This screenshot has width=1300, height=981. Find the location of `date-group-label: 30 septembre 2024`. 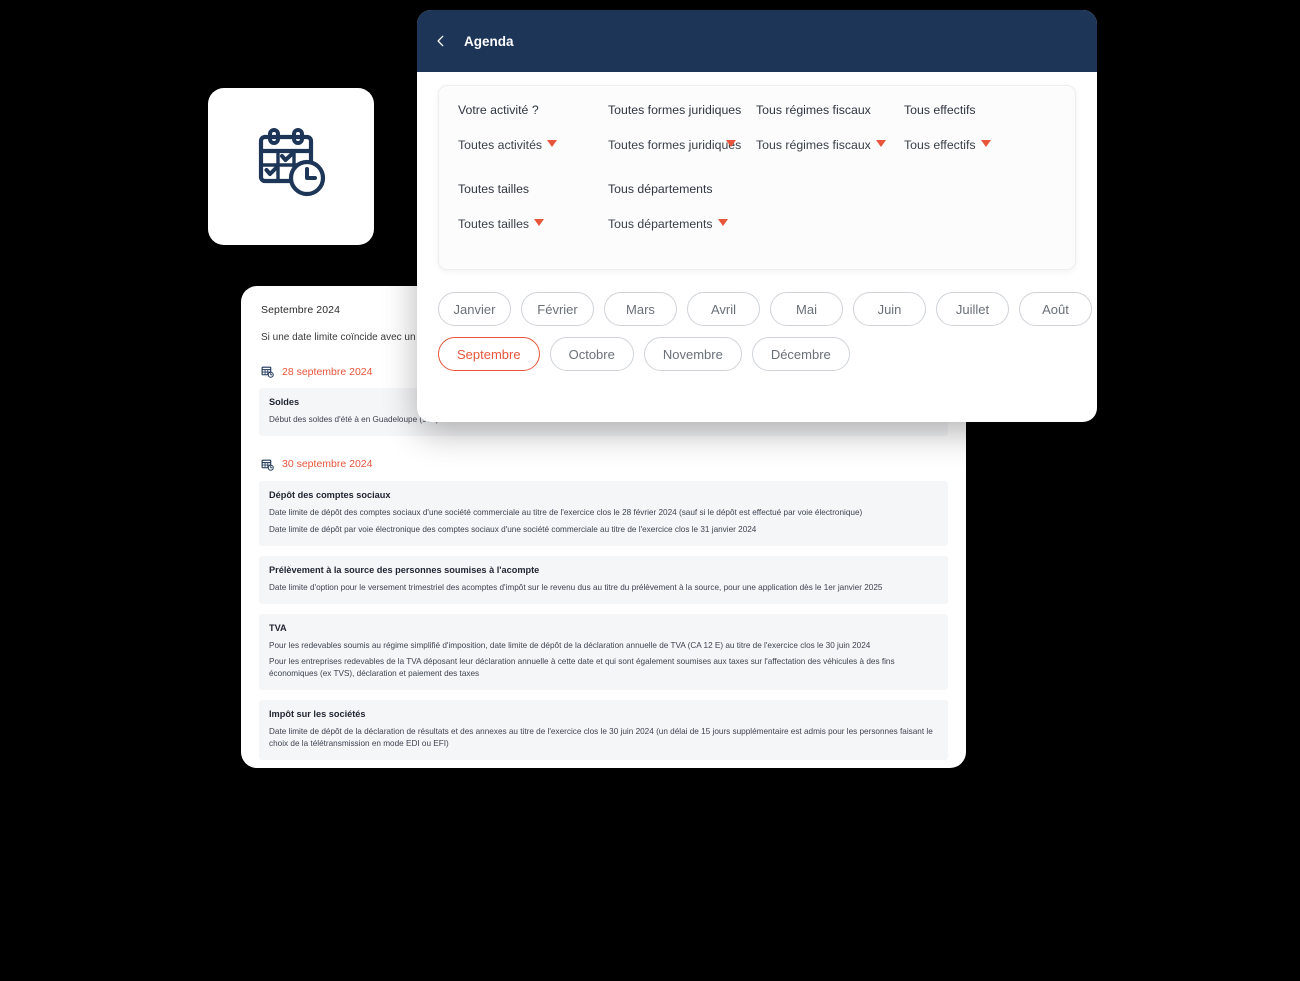

date-group-label: 30 septembre 2024 is located at coordinates (327, 464).